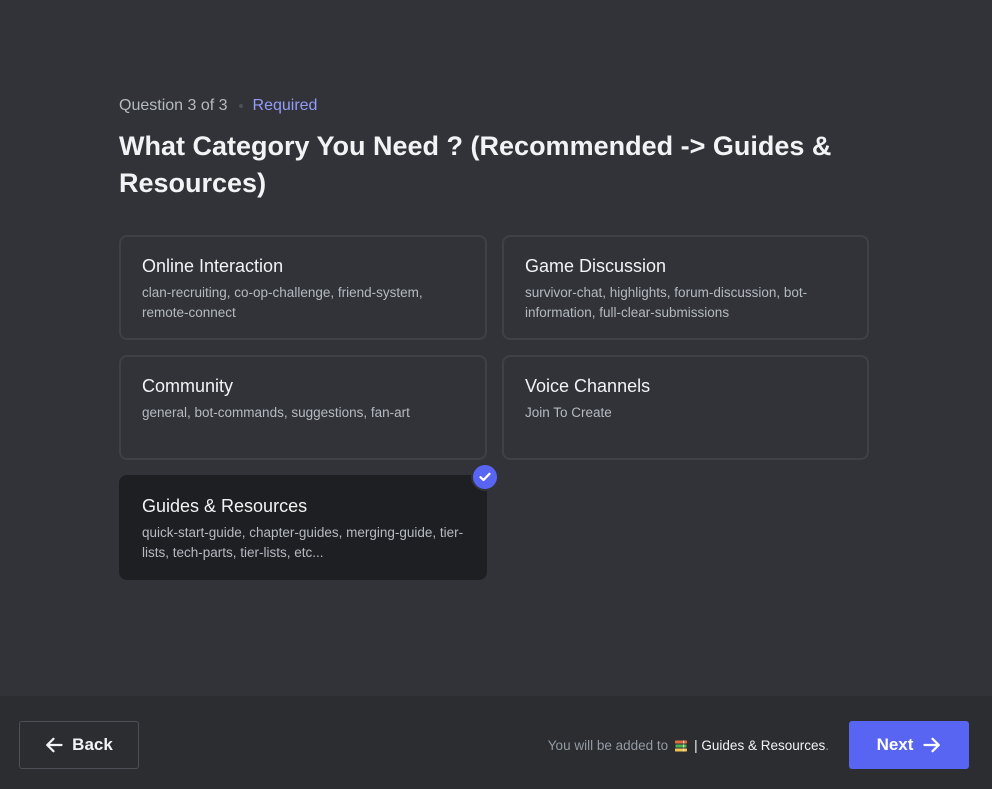 The image size is (992, 789). Describe the element at coordinates (494, 106) in the screenshot. I see `question-meta: Question 3 of 3 Required` at that location.